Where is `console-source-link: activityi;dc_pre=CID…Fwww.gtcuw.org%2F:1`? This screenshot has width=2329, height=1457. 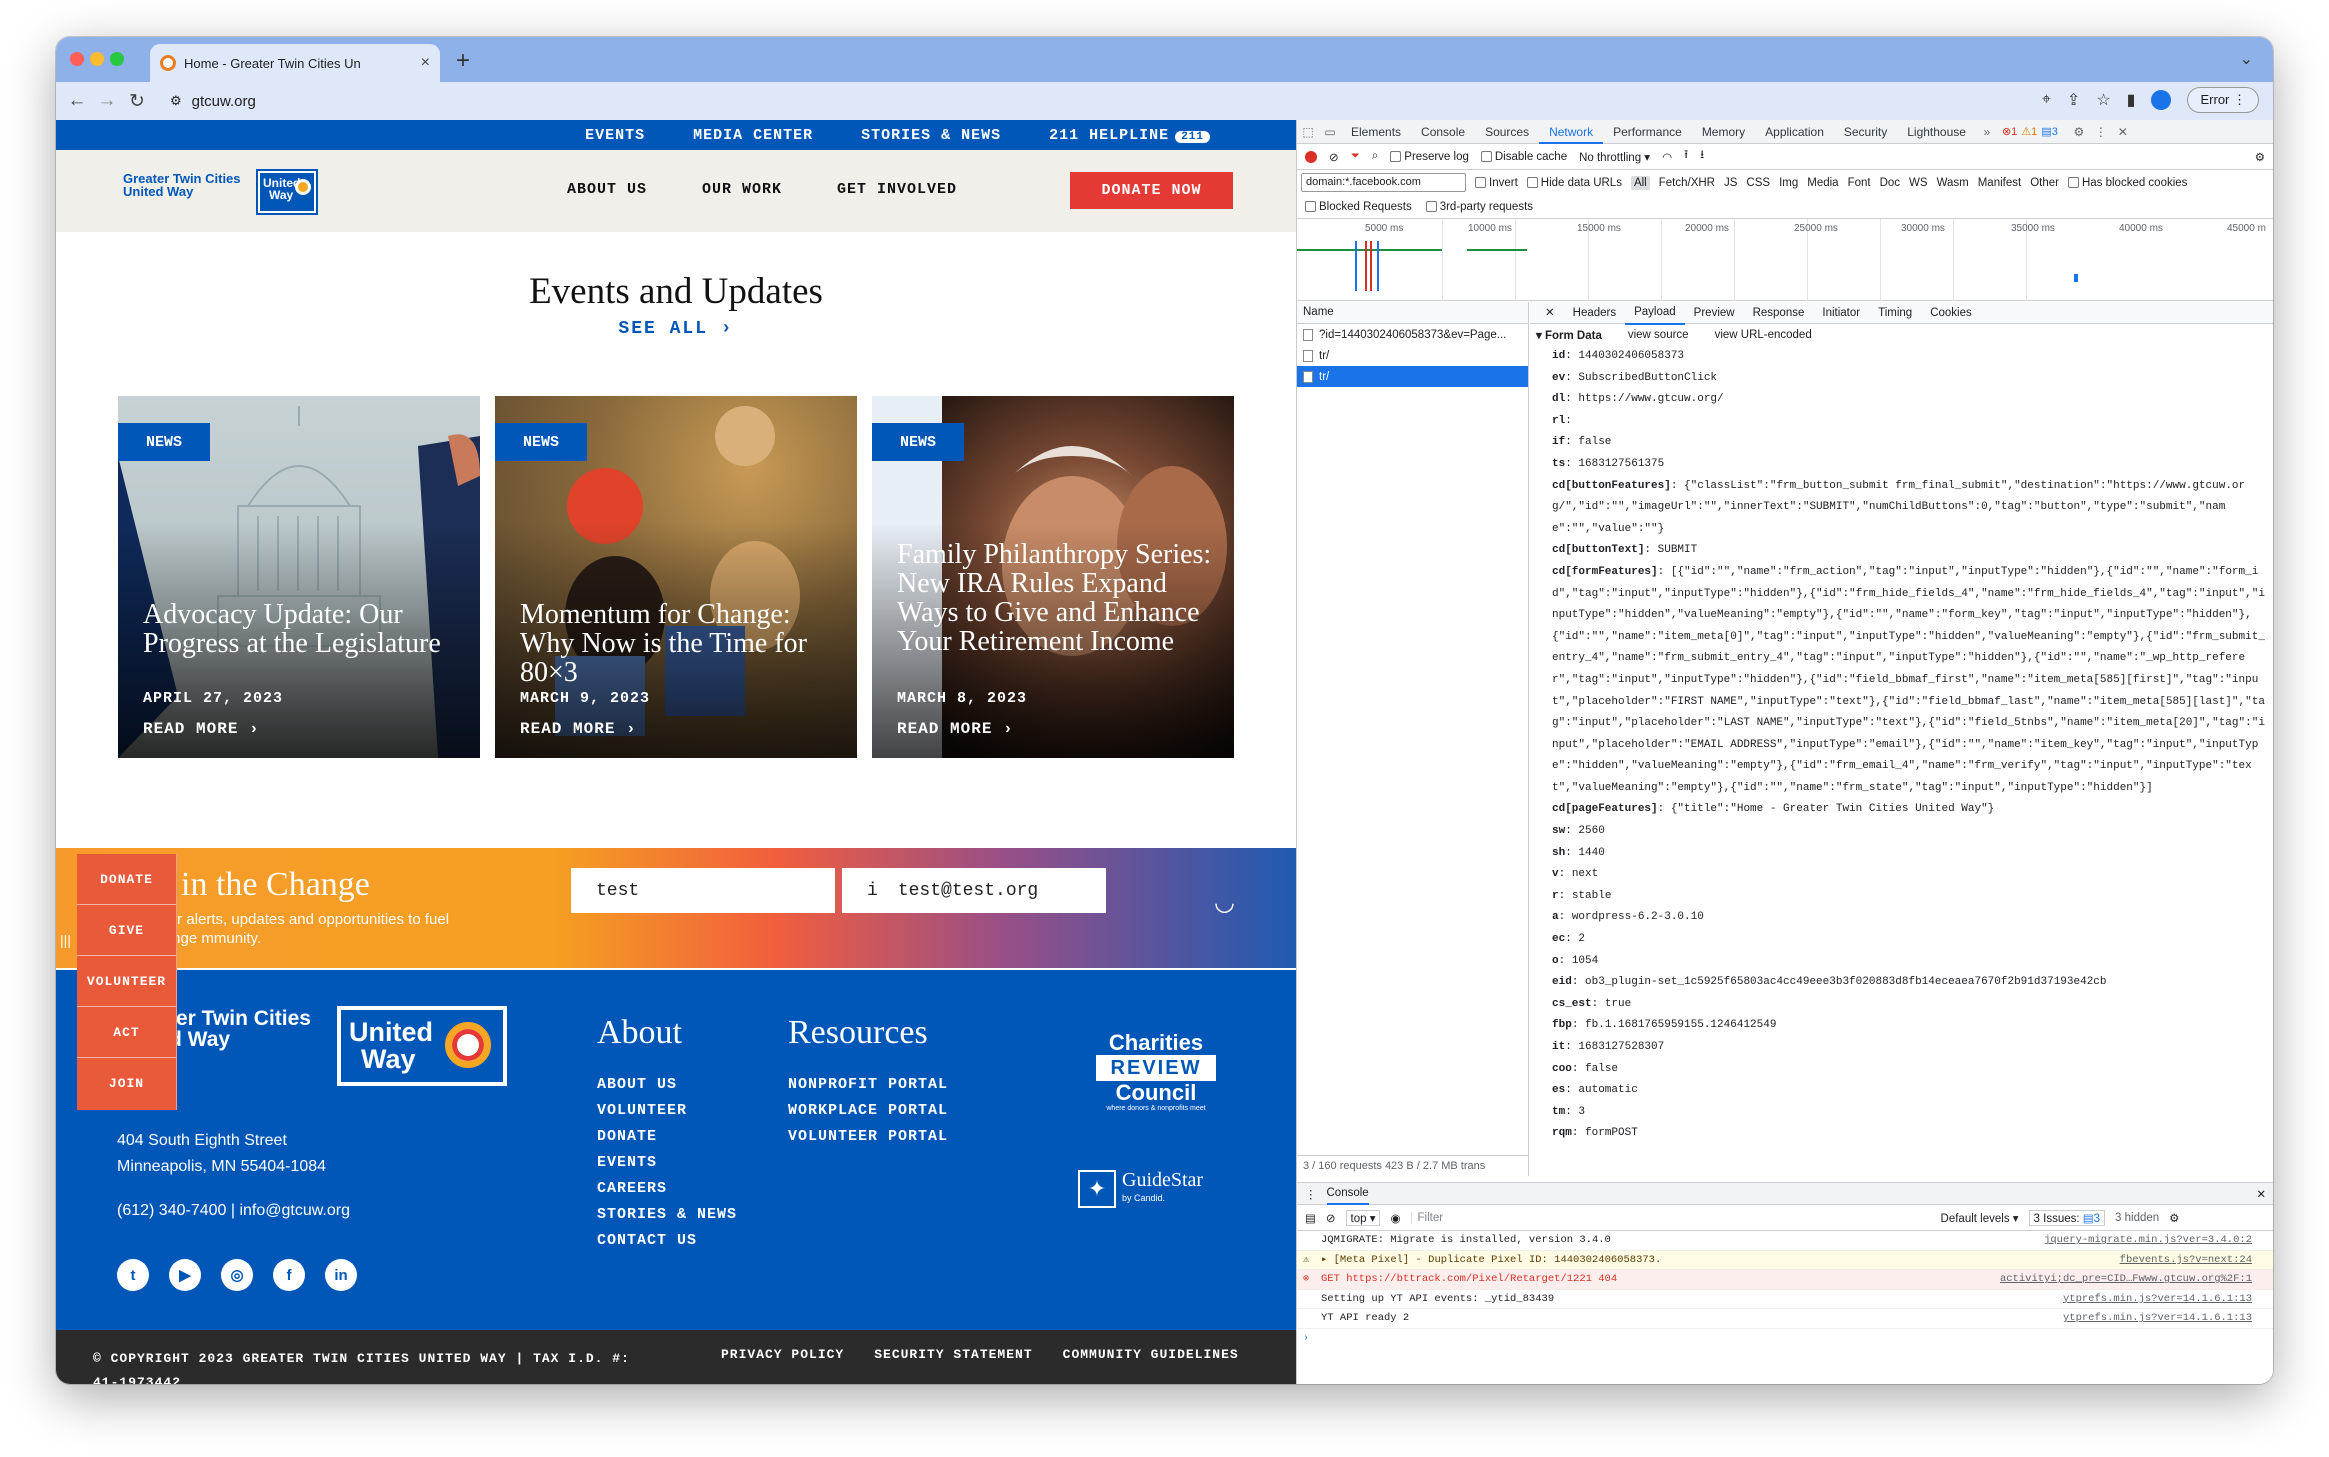
console-source-link: activityi;dc_pre=CID…Fwww.gtcuw.org%2F:1 is located at coordinates (2126, 1279).